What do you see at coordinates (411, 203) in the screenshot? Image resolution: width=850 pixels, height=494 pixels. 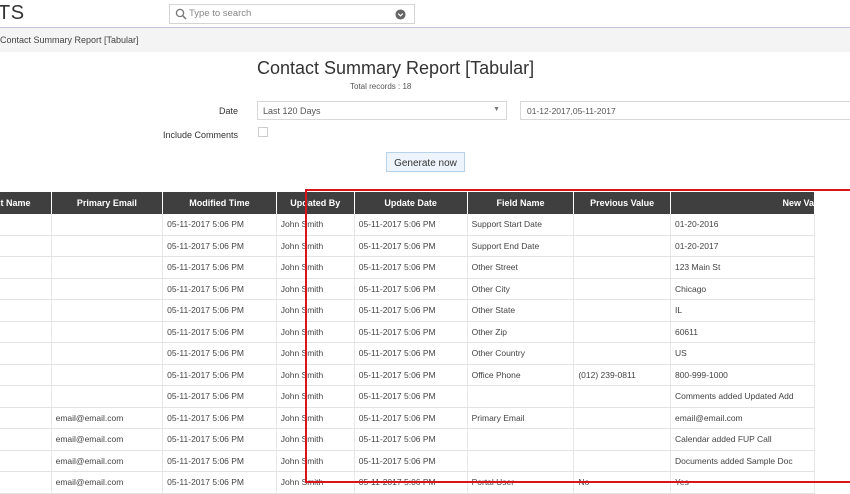 I see `column-header: Update Date` at bounding box center [411, 203].